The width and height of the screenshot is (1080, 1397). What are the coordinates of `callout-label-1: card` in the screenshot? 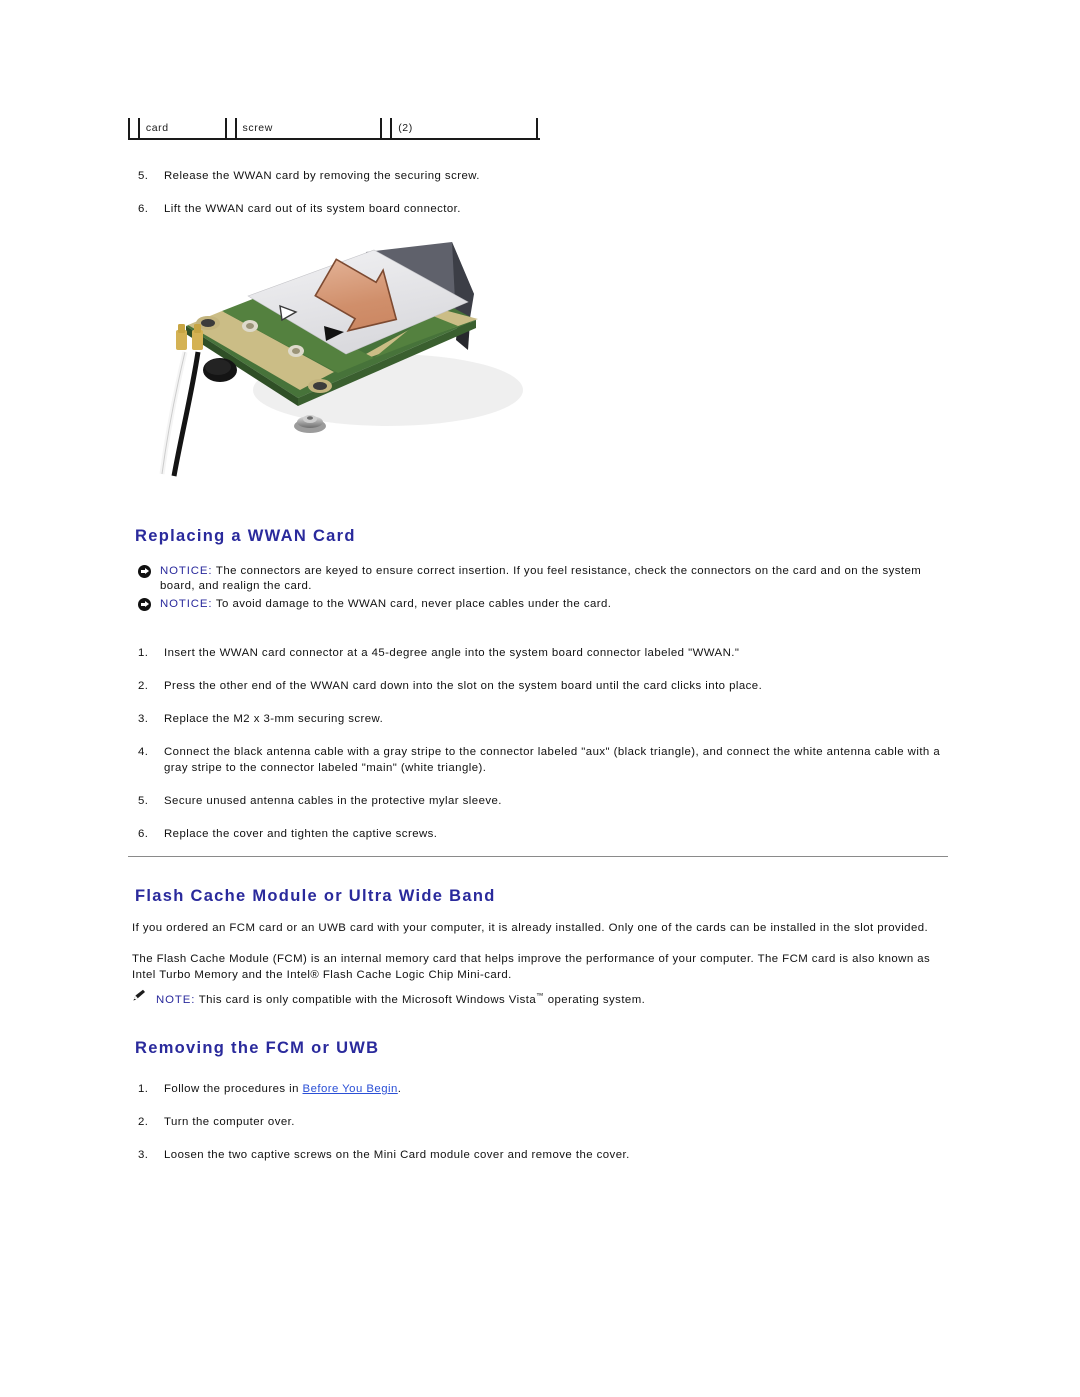 It's located at (181, 128).